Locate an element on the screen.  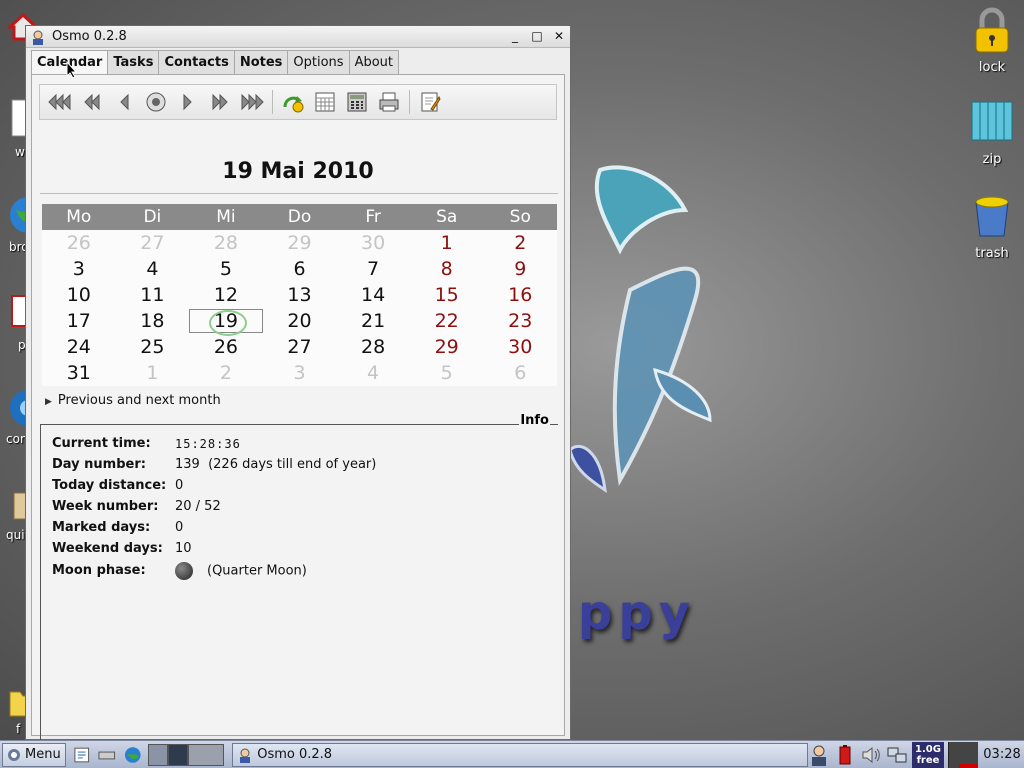
next-day-button is located at coordinates (188, 102).